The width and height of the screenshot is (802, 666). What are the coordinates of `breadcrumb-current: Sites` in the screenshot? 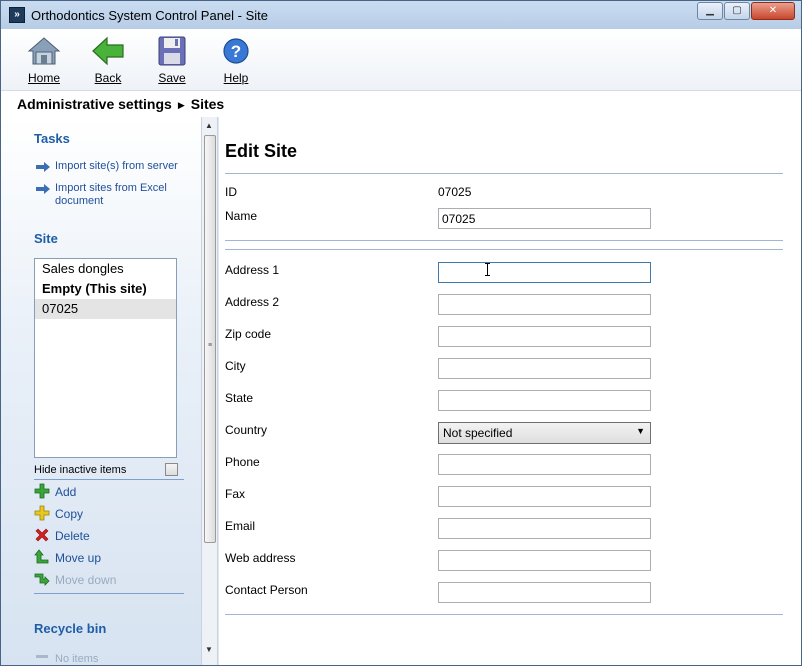 It's located at (207, 104).